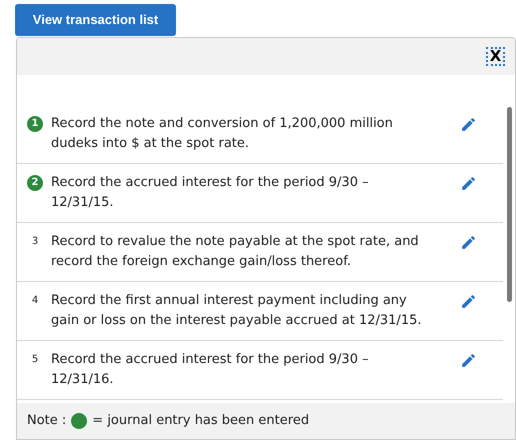  I want to click on step-number: 4, so click(35, 301).